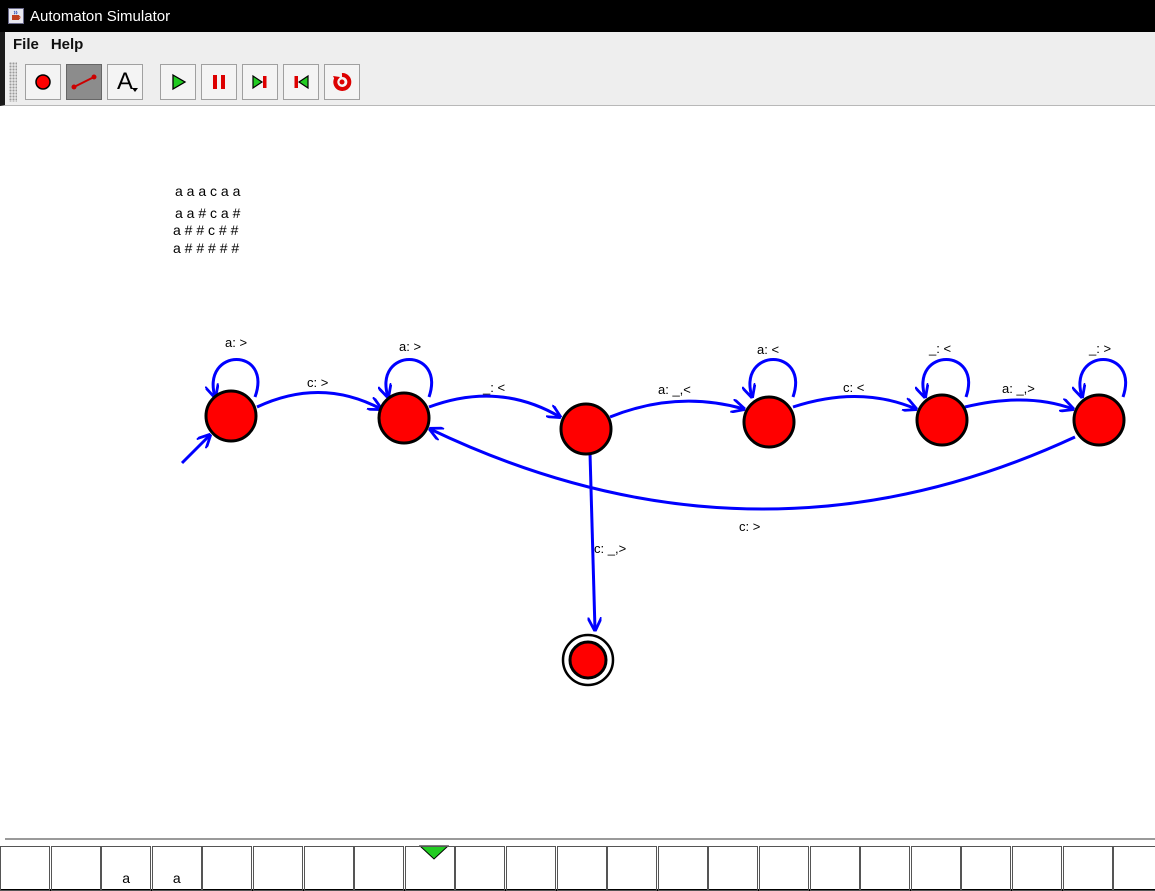 Image resolution: width=1155 pixels, height=891 pixels. I want to click on step-back-icon, so click(301, 82).